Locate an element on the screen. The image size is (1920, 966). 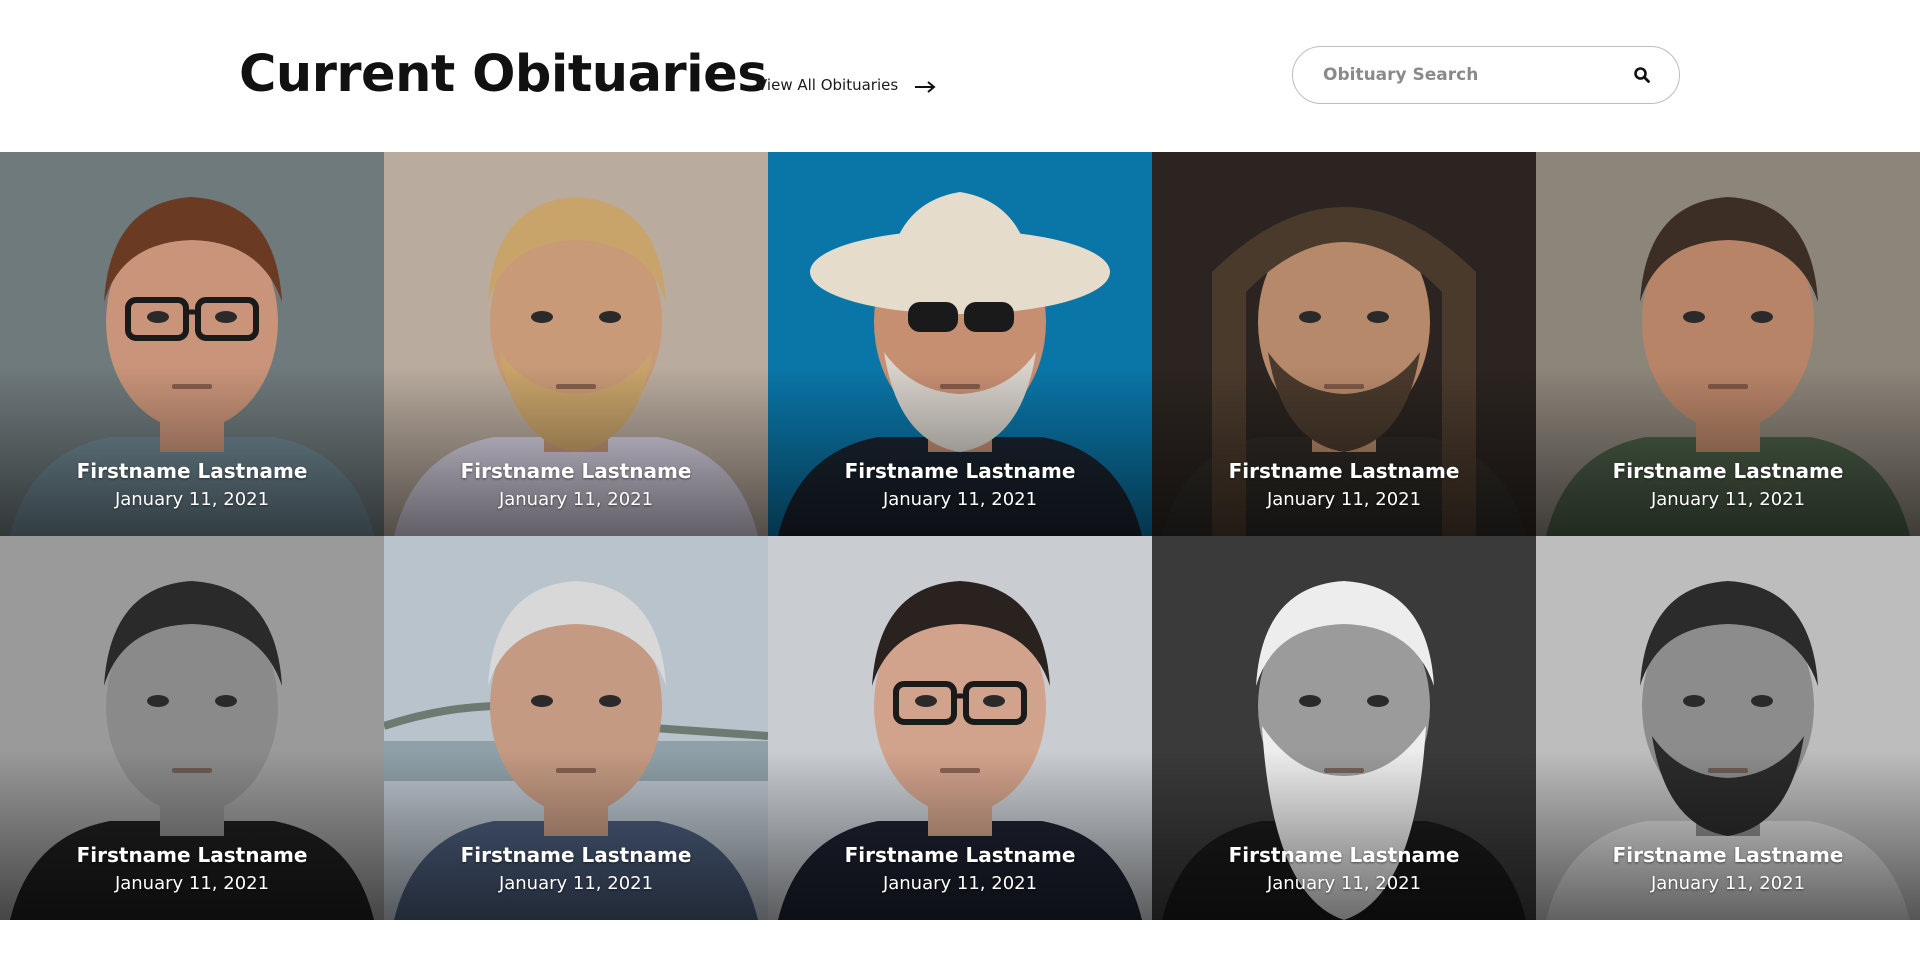
search-box is located at coordinates (1486, 75).